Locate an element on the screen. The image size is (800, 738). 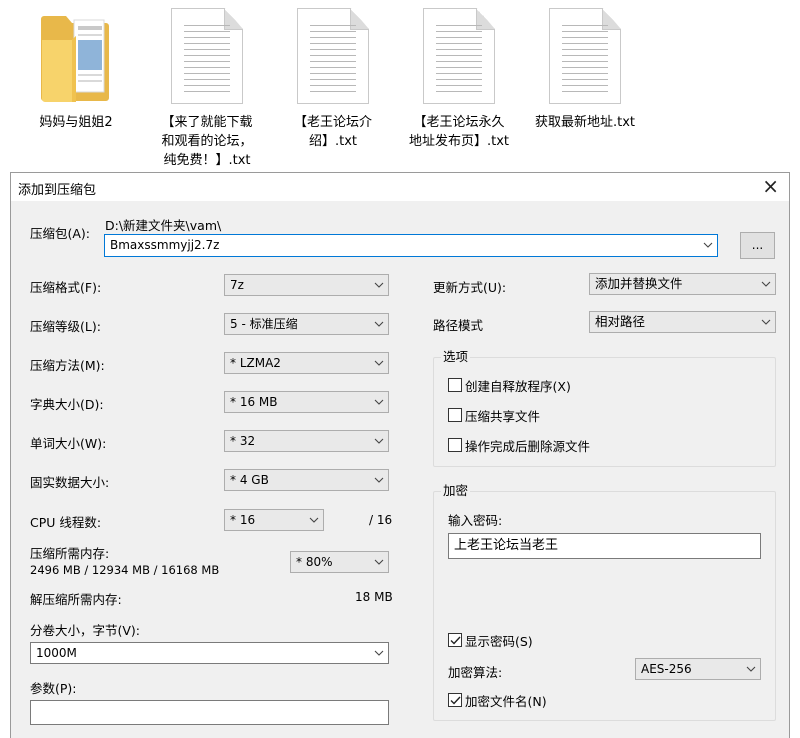
file-item-folder: 妈妈与姐姐2 is located at coordinates (76, 86).